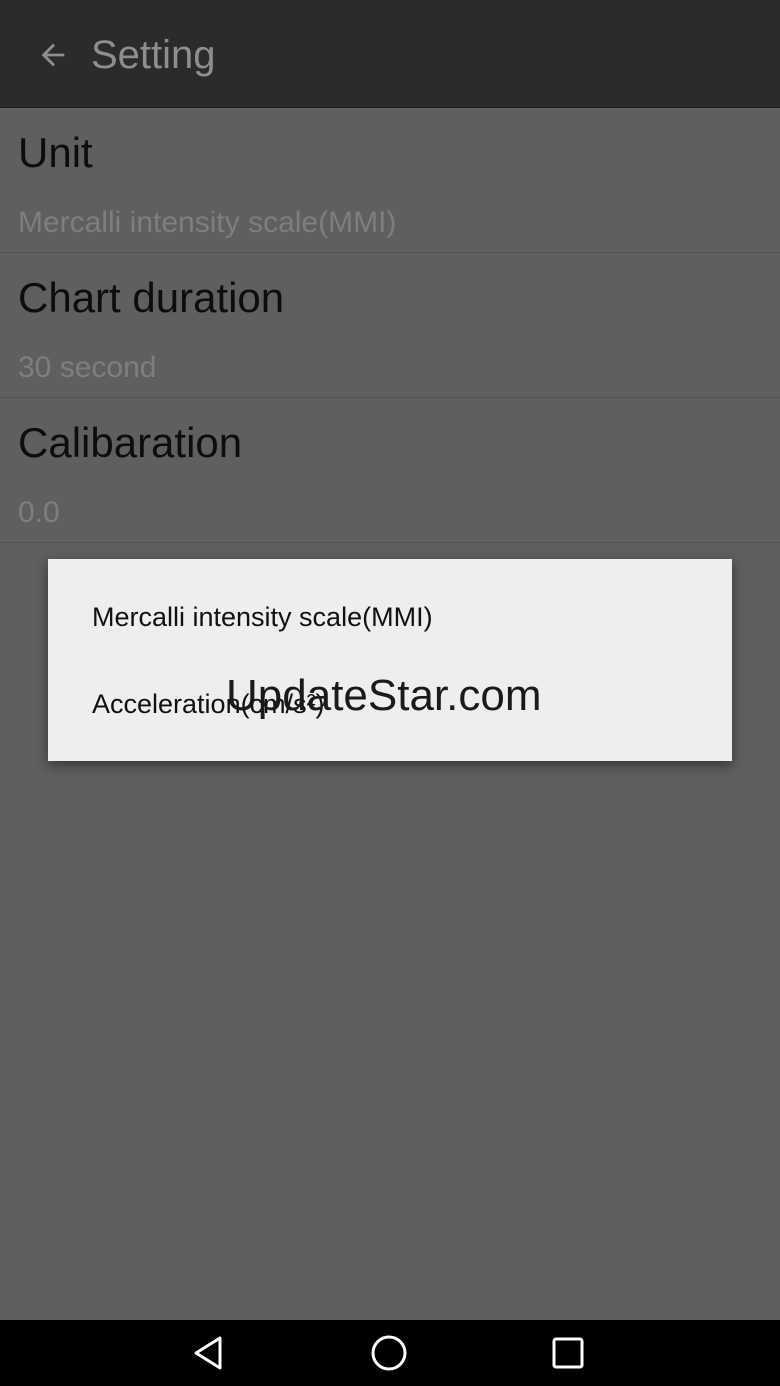 The width and height of the screenshot is (780, 1386). Describe the element at coordinates (390, 470) in the screenshot. I see `preference-calibration: Calibaration 0.0` at that location.